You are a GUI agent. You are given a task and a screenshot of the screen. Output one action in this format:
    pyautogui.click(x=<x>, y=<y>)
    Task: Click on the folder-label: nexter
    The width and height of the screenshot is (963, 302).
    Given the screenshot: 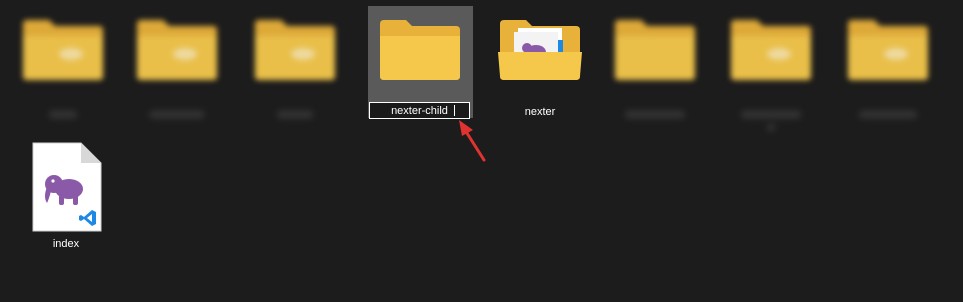 What is the action you would take?
    pyautogui.click(x=540, y=112)
    